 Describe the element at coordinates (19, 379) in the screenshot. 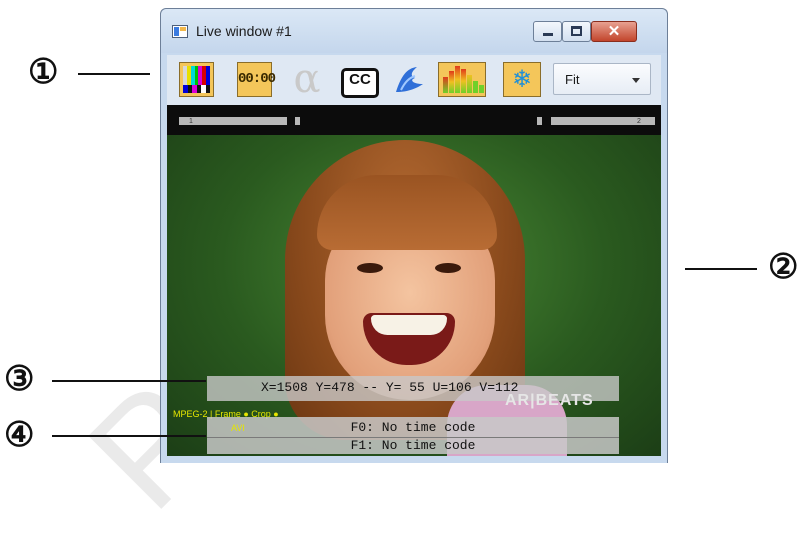

I see `callout-3: ③` at that location.